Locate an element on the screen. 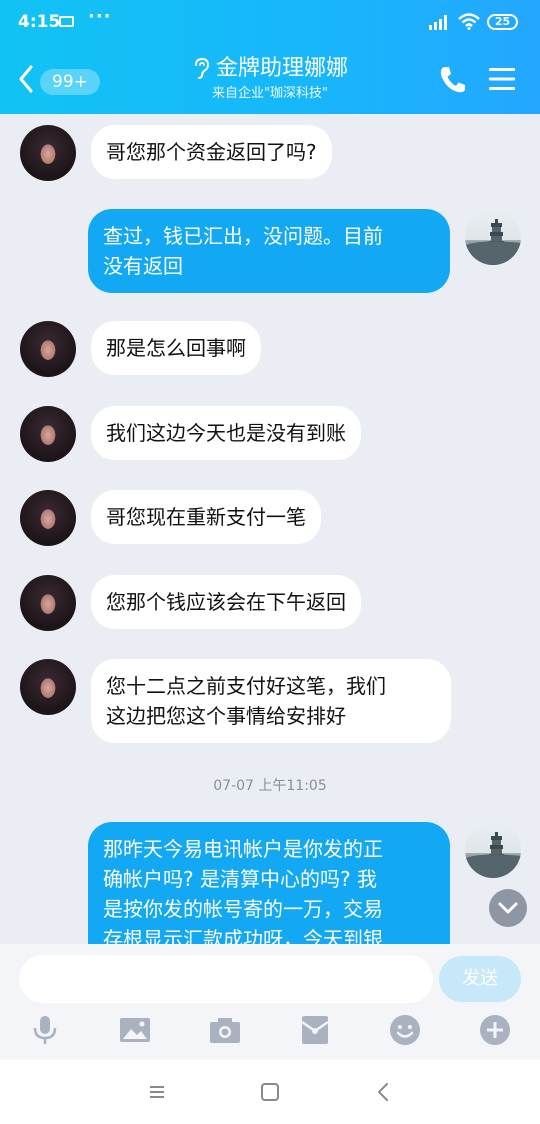 This screenshot has width=540, height=1124. message-input is located at coordinates (226, 979).